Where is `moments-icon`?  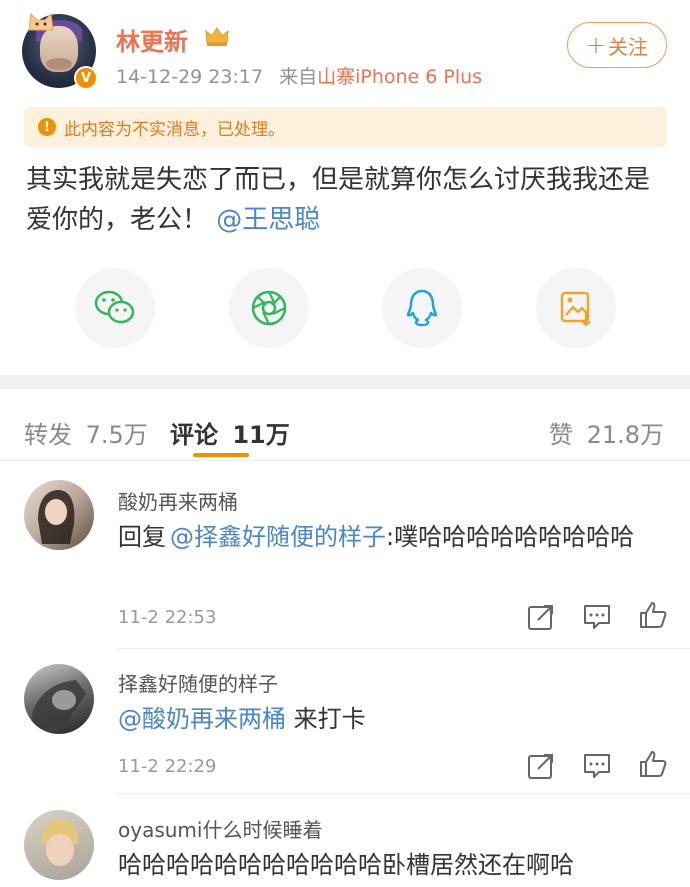
moments-icon is located at coordinates (269, 308).